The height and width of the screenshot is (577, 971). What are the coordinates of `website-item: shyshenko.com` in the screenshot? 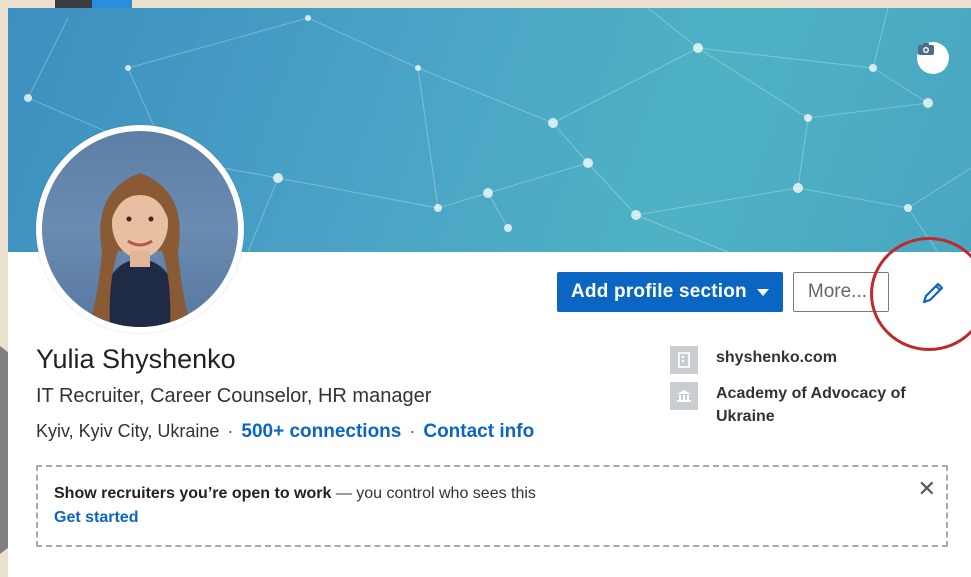 It's located at (803, 360).